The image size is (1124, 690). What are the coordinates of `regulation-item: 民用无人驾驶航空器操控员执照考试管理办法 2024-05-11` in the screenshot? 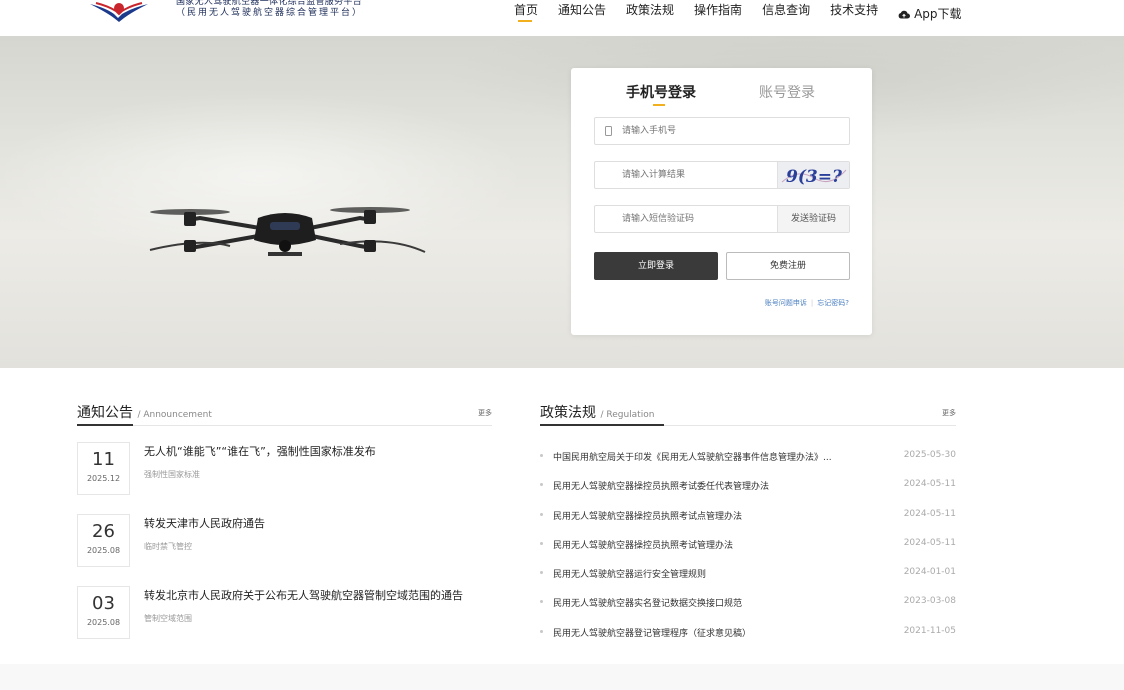 It's located at (748, 550).